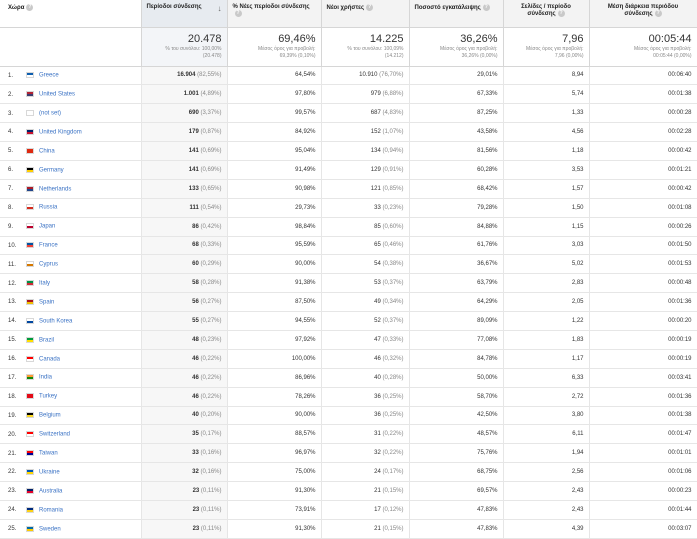 This screenshot has height=539, width=697. What do you see at coordinates (393, 283) in the screenshot?
I see `new-users-percent: (0,37%)` at bounding box center [393, 283].